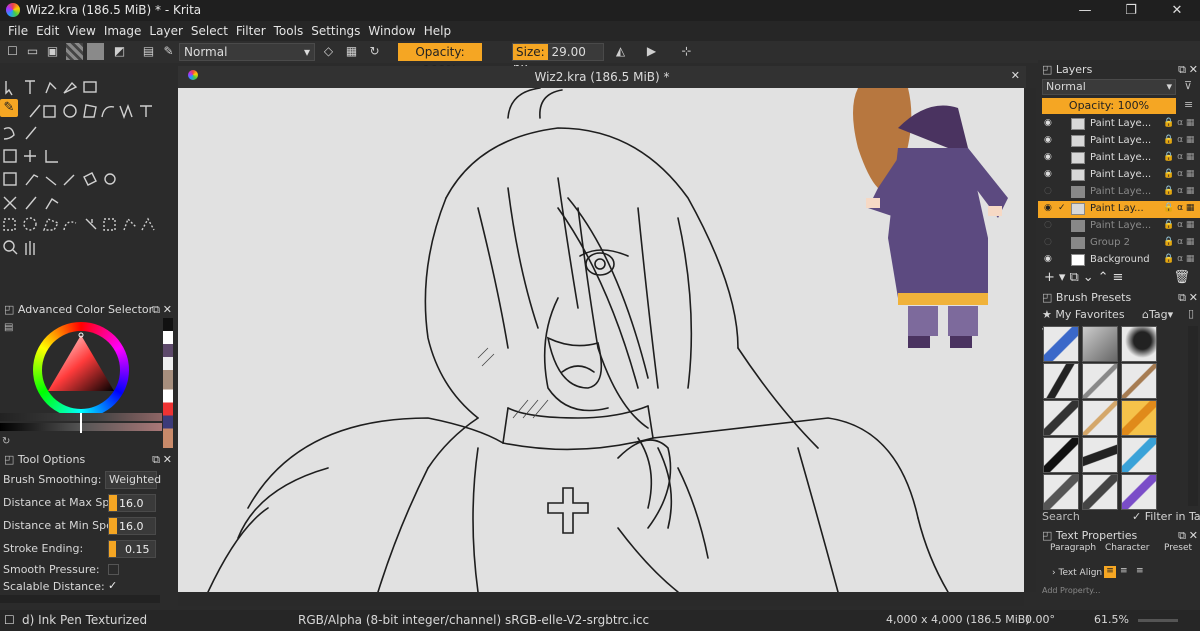 The width and height of the screenshot is (1200, 631). I want to click on duplicate-layer-icon: ⧉, so click(1075, 277).